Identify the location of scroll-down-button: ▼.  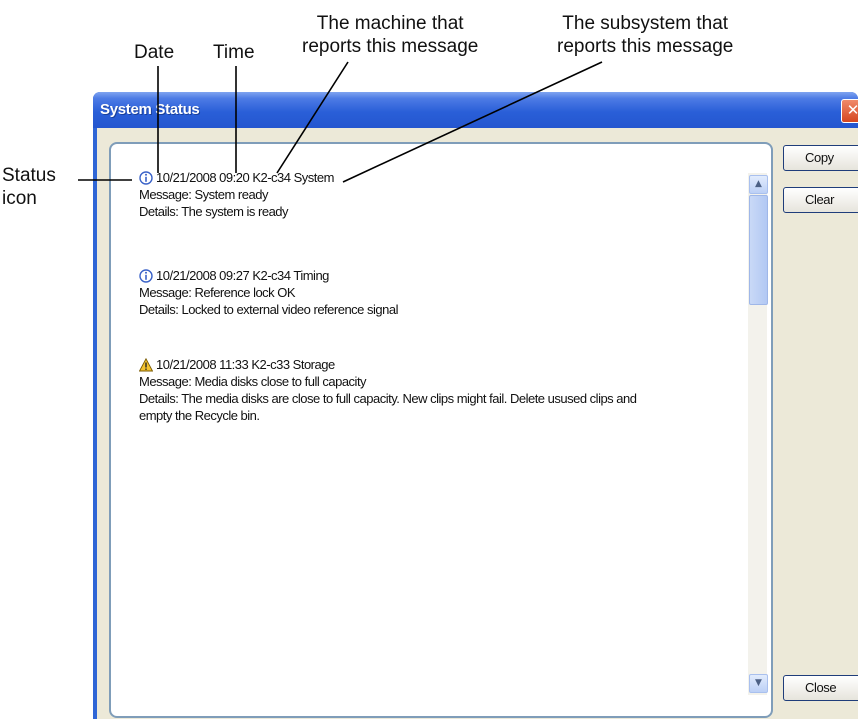
(758, 683).